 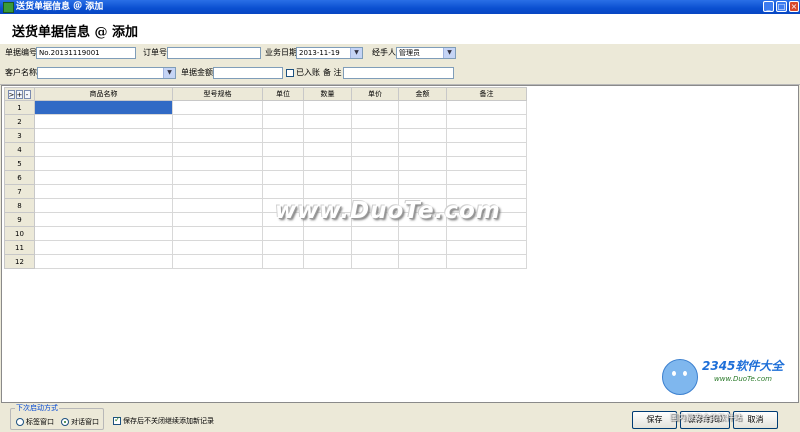 What do you see at coordinates (265, 261) in the screenshot?
I see `table-row: 12` at bounding box center [265, 261].